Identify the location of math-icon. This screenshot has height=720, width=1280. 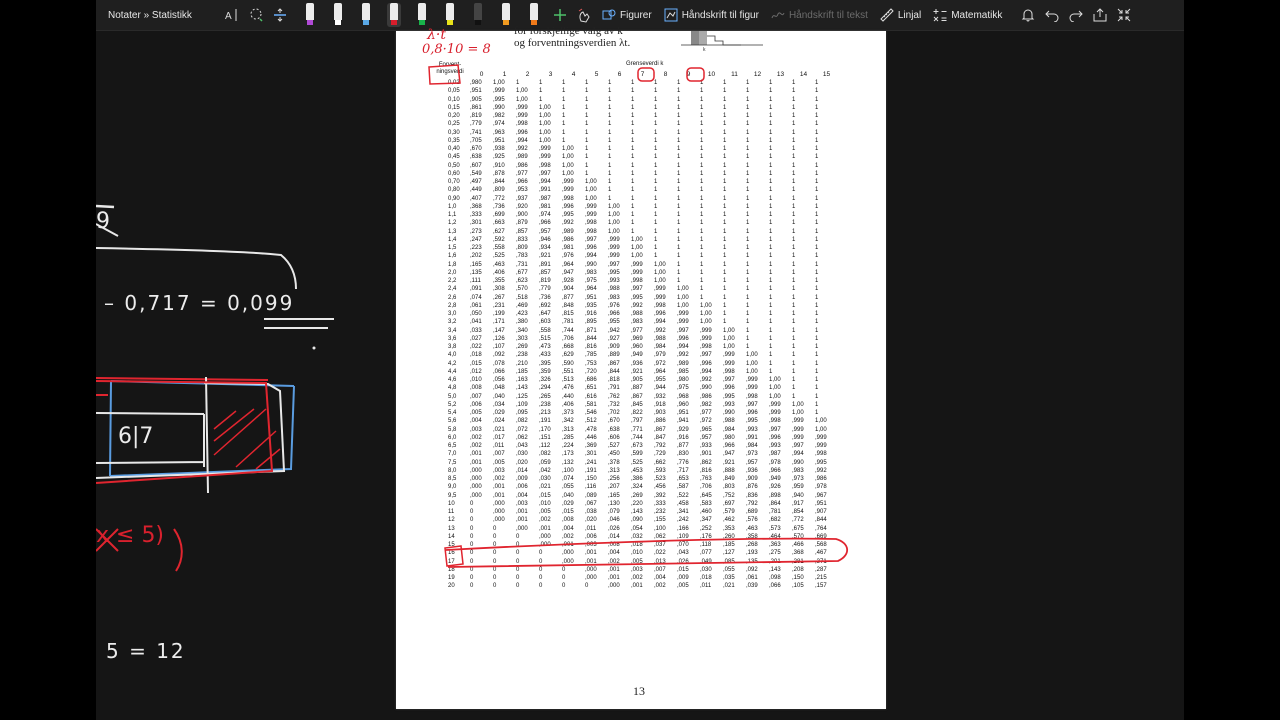
(940, 15).